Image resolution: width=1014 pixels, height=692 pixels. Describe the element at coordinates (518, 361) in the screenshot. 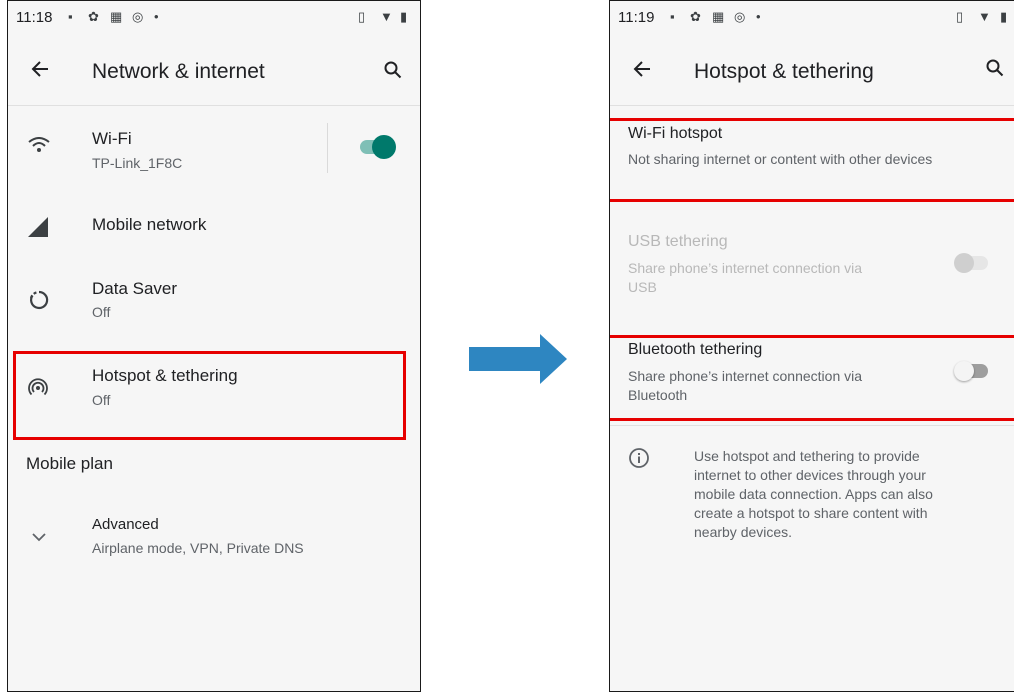

I see `transition-arrow` at that location.